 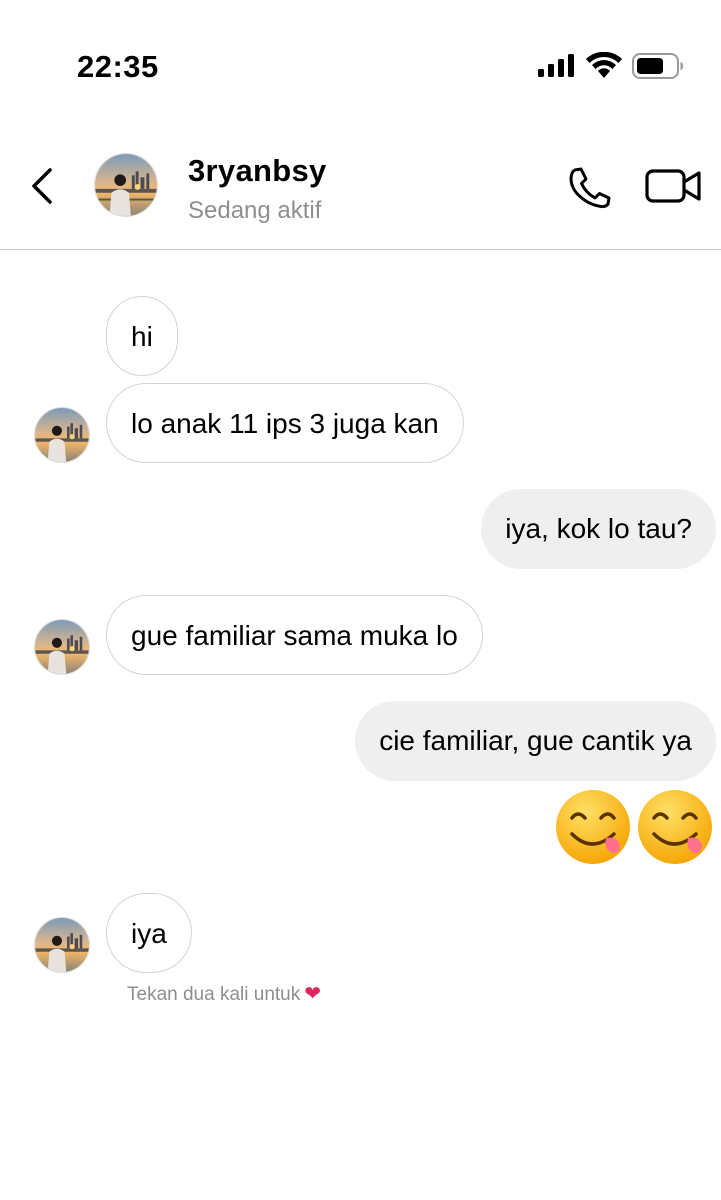 What do you see at coordinates (294, 635) in the screenshot?
I see `incoming-message: gue familiar sama muka lo` at bounding box center [294, 635].